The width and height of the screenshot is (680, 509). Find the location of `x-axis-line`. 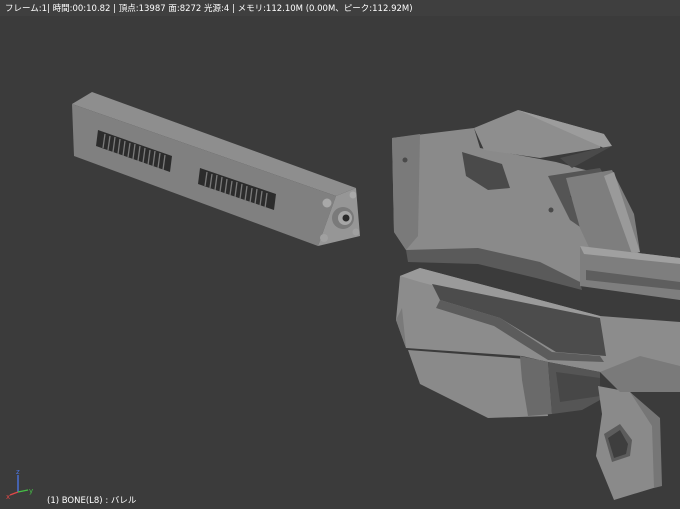

x-axis-line is located at coordinates (14, 493).